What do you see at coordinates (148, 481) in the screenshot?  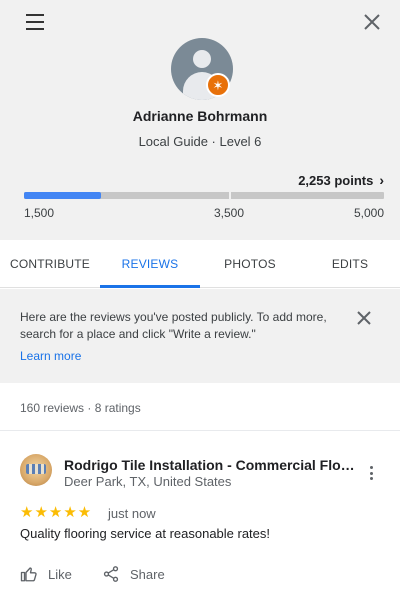 I see `business-address: Deer Park, TX, United States` at bounding box center [148, 481].